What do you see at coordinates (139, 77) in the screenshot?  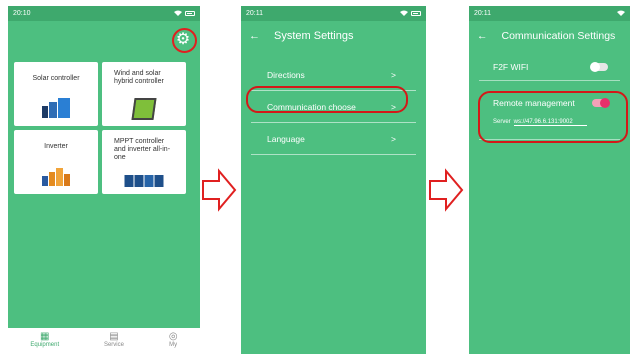 I see `card-label: Wind and solar hybrid controller` at bounding box center [139, 77].